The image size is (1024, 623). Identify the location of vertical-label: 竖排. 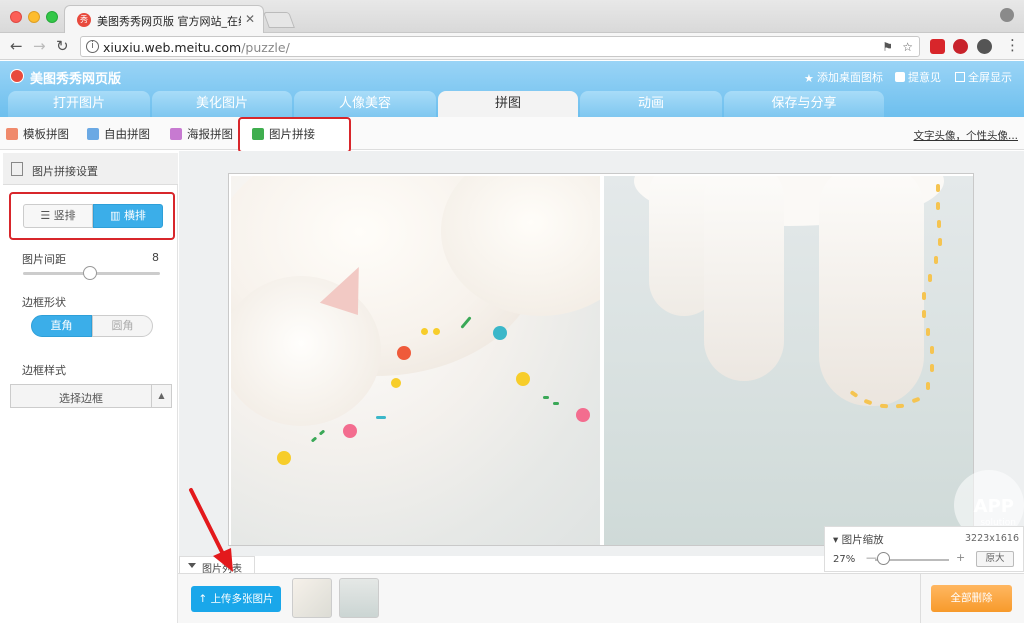
(64, 215).